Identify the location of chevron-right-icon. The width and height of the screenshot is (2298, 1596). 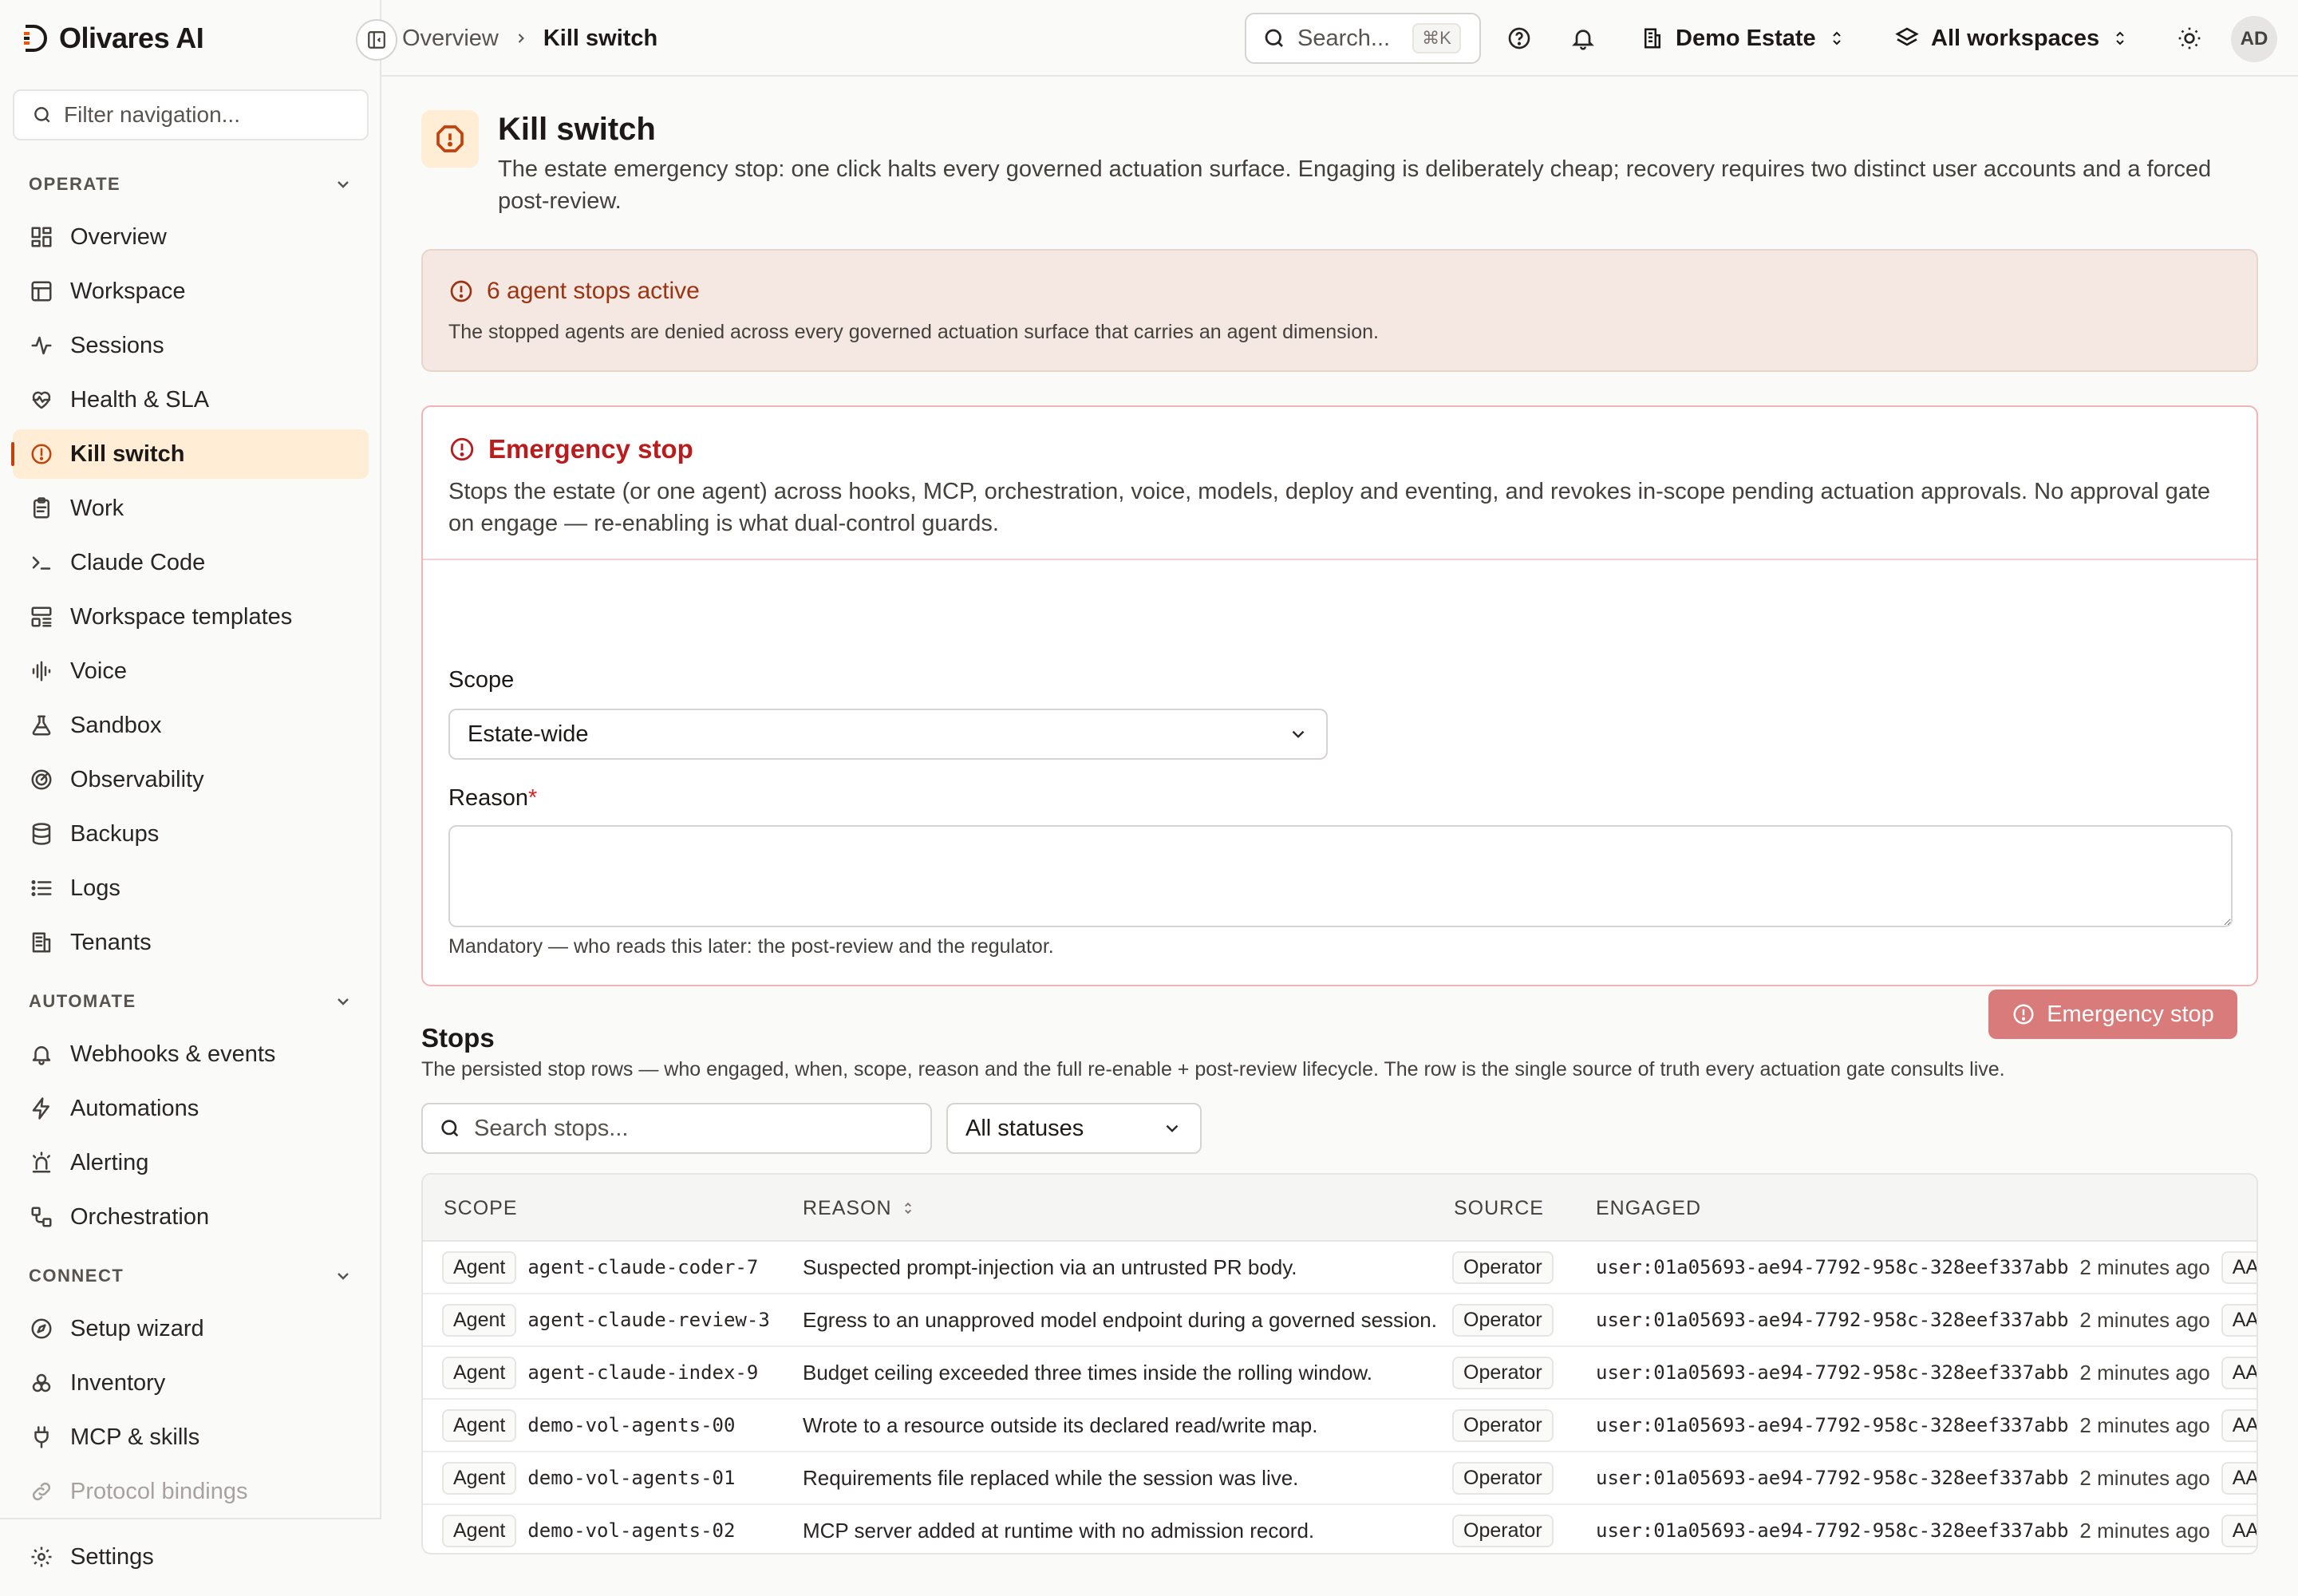
(521, 38).